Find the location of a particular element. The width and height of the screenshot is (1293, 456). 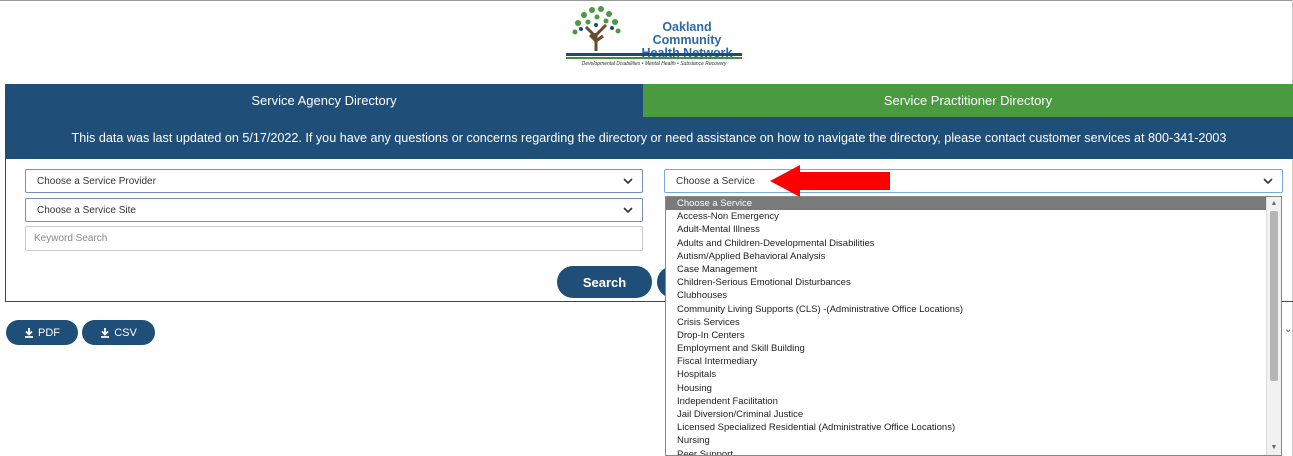

dropdown-scrollbar: ▲ ▼ is located at coordinates (1273, 326).